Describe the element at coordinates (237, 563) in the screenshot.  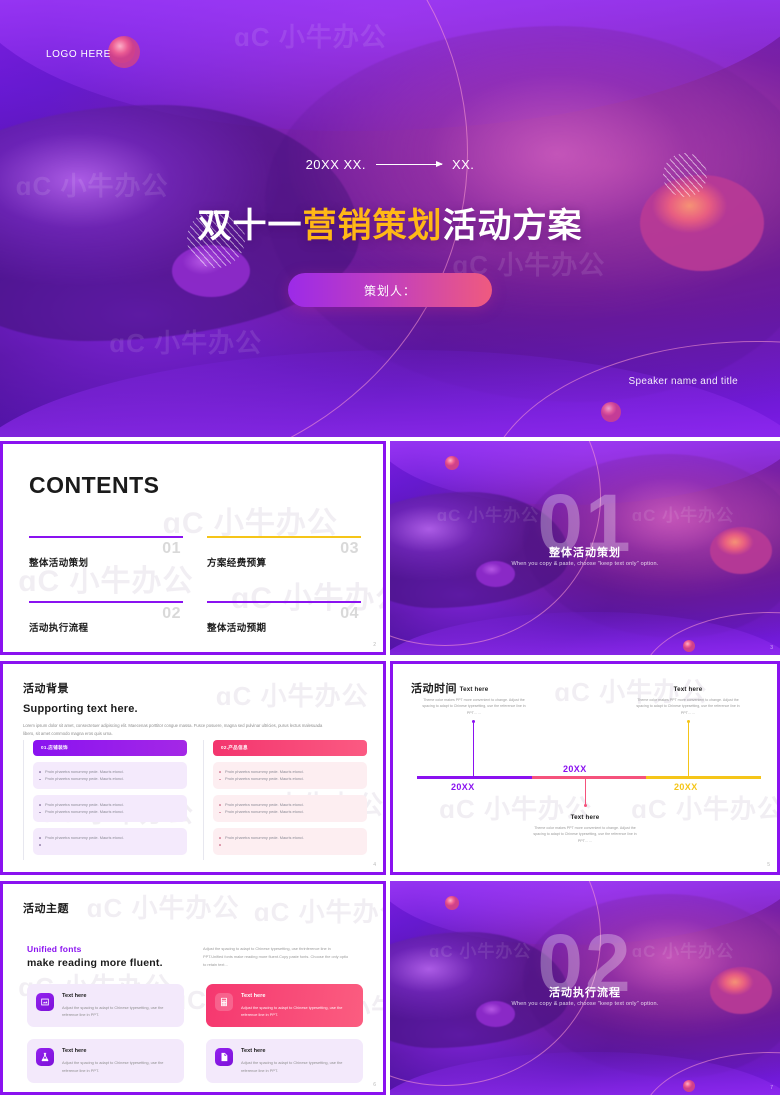
I see `contents-item-label: 方案经费预算` at that location.